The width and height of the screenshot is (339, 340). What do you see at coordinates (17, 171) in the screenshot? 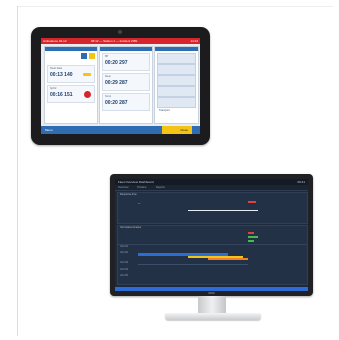
I see `frame-left-rule` at bounding box center [17, 171].